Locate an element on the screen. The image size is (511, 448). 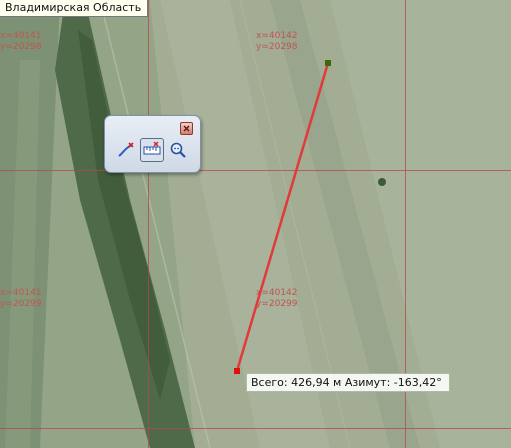
close-button is located at coordinates (186, 128).